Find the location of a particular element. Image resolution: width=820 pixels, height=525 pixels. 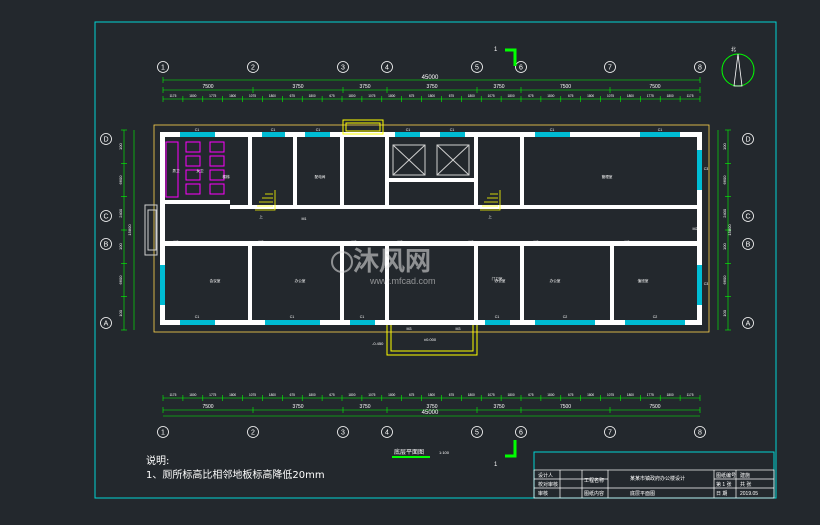

elevator-wall is located at coordinates (431, 180).